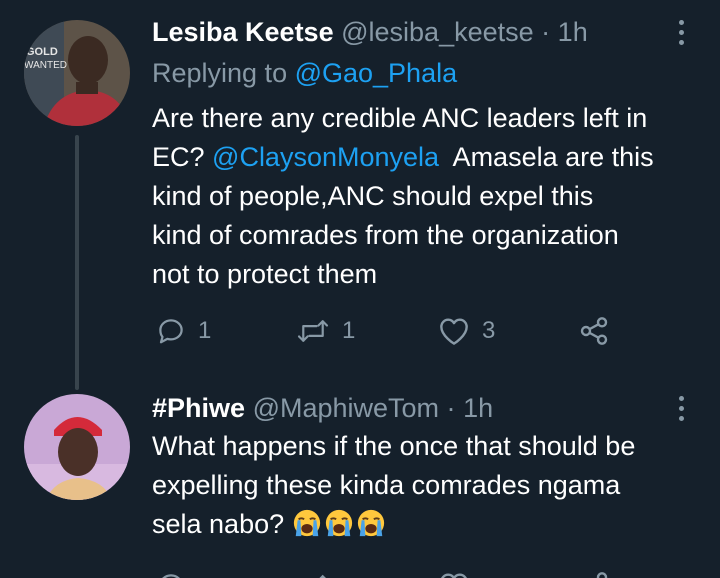 Image resolution: width=720 pixels, height=578 pixels. What do you see at coordinates (171, 572) in the screenshot?
I see `reply-button` at bounding box center [171, 572].